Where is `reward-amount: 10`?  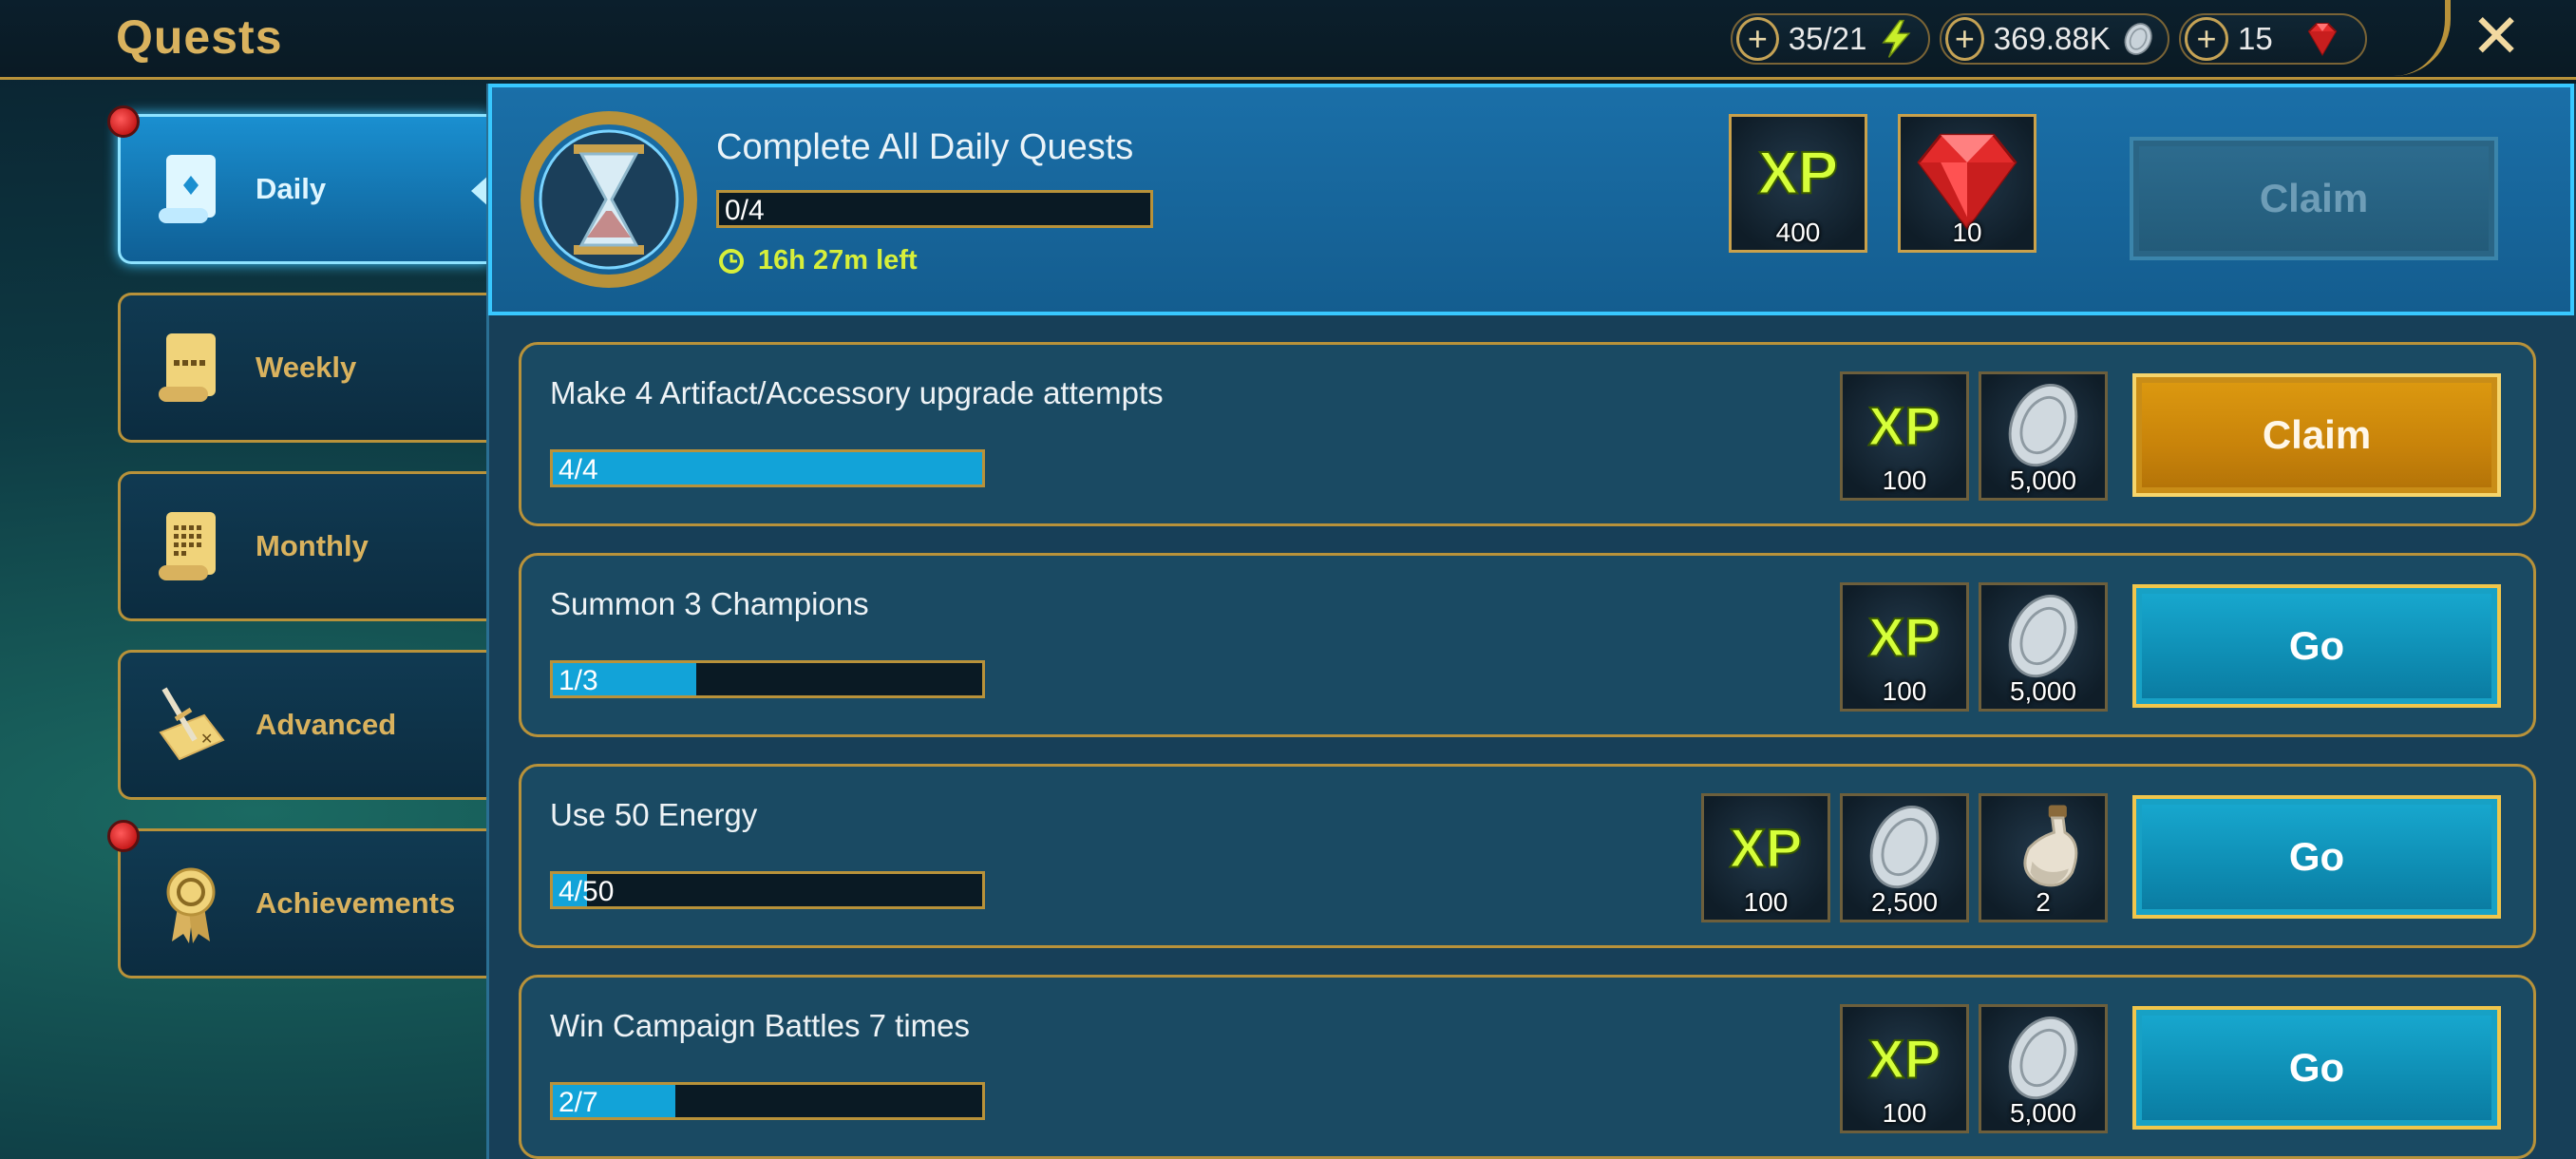 reward-amount: 10 is located at coordinates (1967, 232).